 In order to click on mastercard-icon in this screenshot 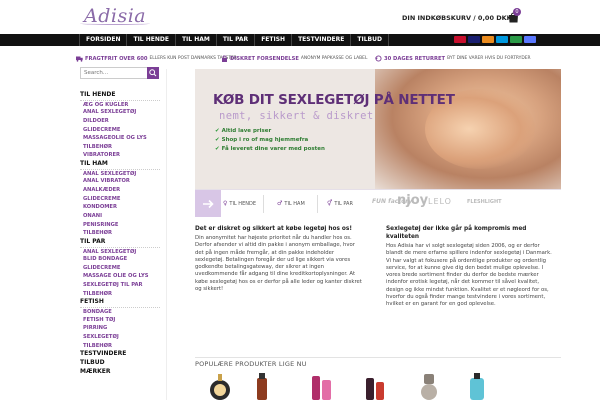, I will do `click(488, 39)`.